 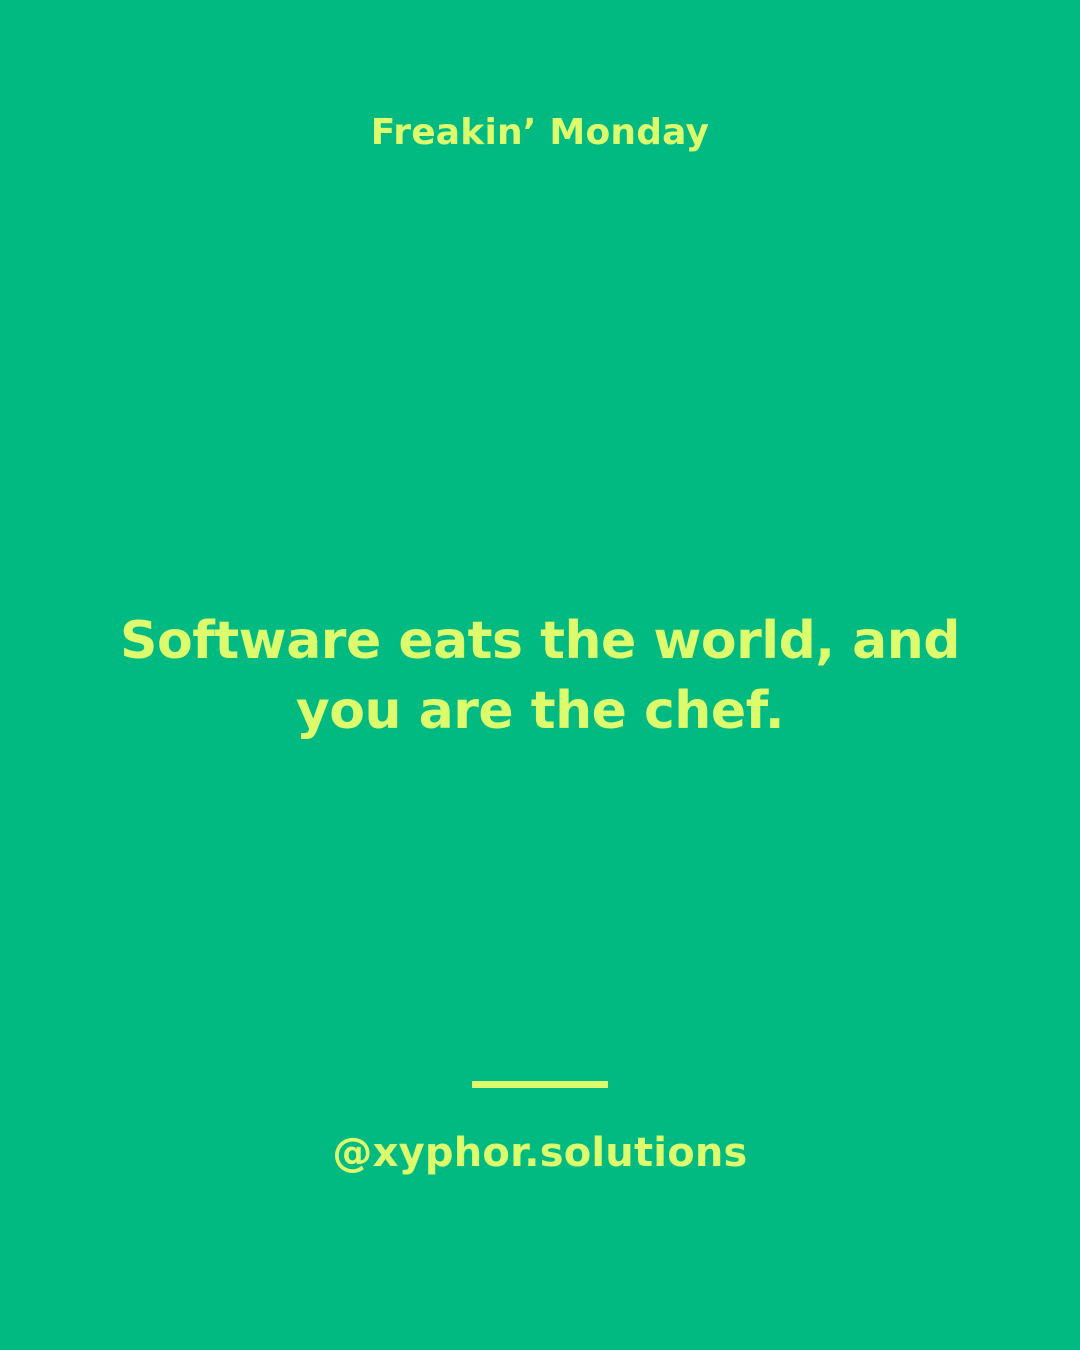 What do you see at coordinates (540, 1153) in the screenshot?
I see `social-handle: @xyphor.solutions` at bounding box center [540, 1153].